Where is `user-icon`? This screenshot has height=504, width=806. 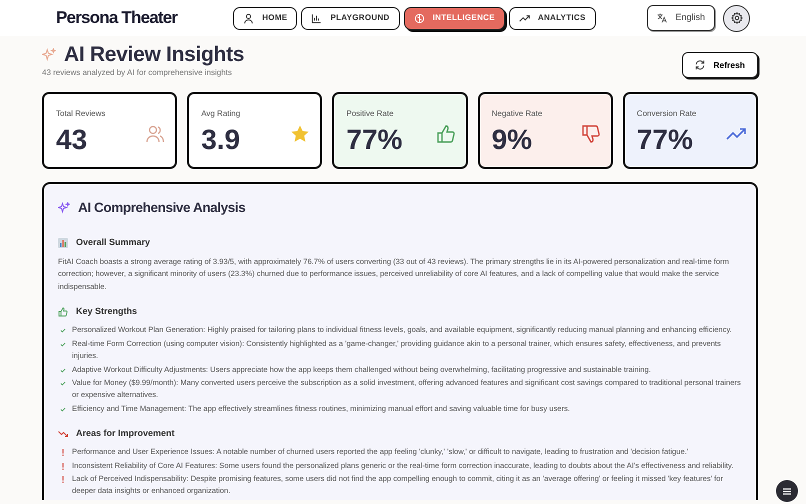 user-icon is located at coordinates (248, 18).